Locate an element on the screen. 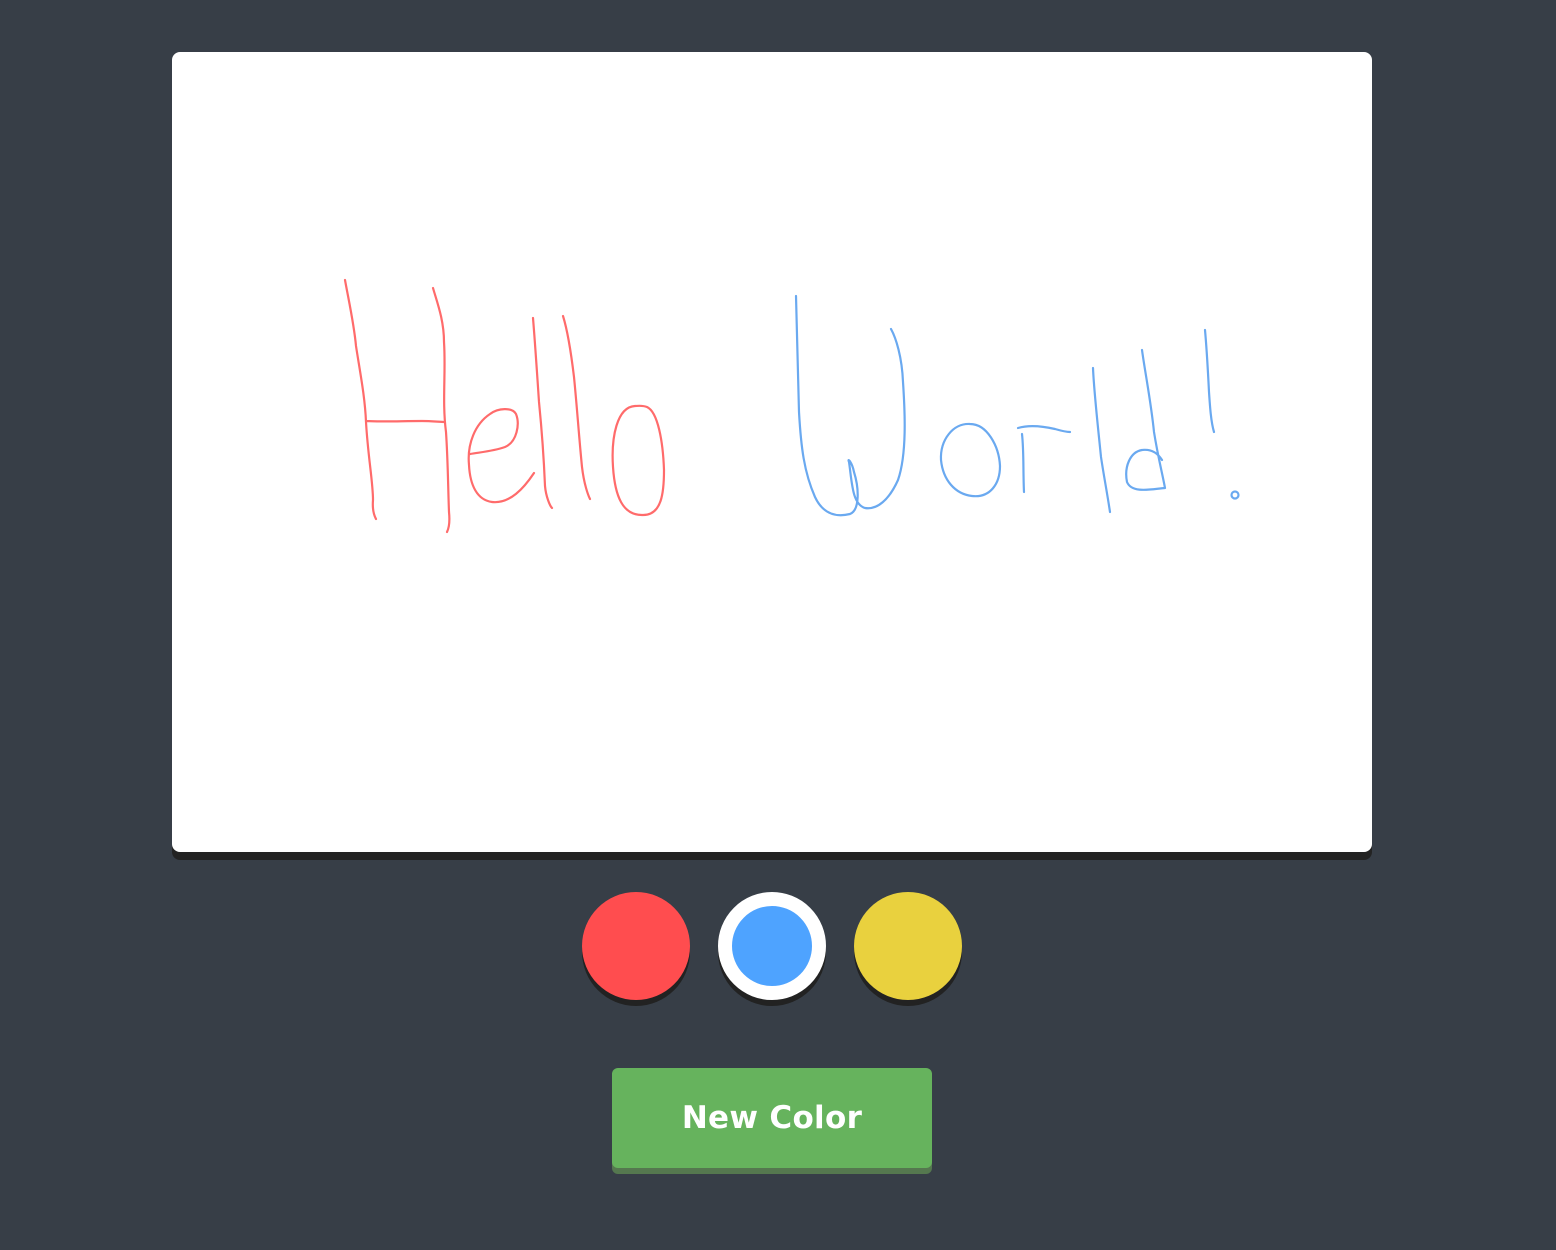  stroke-r is located at coordinates (1044, 459).